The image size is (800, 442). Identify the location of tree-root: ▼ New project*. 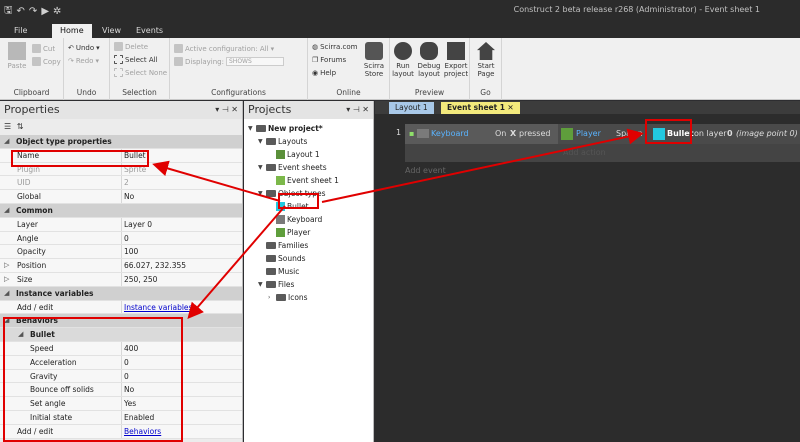
(285, 128).